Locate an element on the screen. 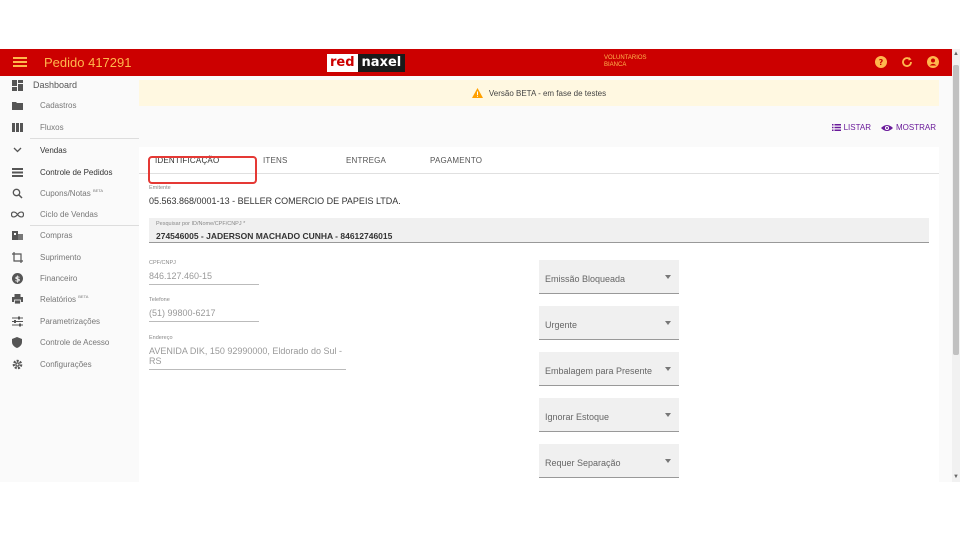  sidebar-item-financeiro: $ Financeiro is located at coordinates (69, 278).